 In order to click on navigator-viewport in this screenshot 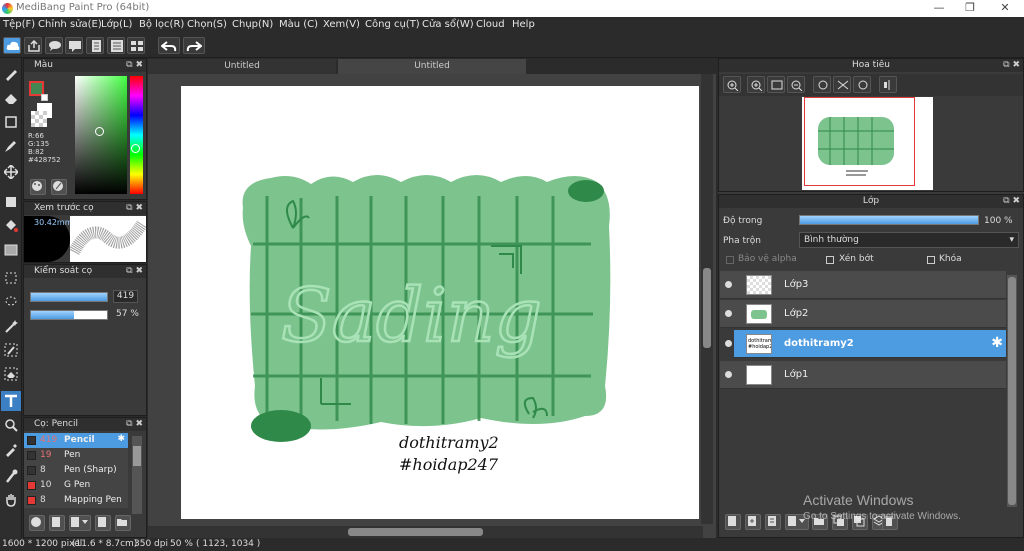, I will do `click(859, 141)`.